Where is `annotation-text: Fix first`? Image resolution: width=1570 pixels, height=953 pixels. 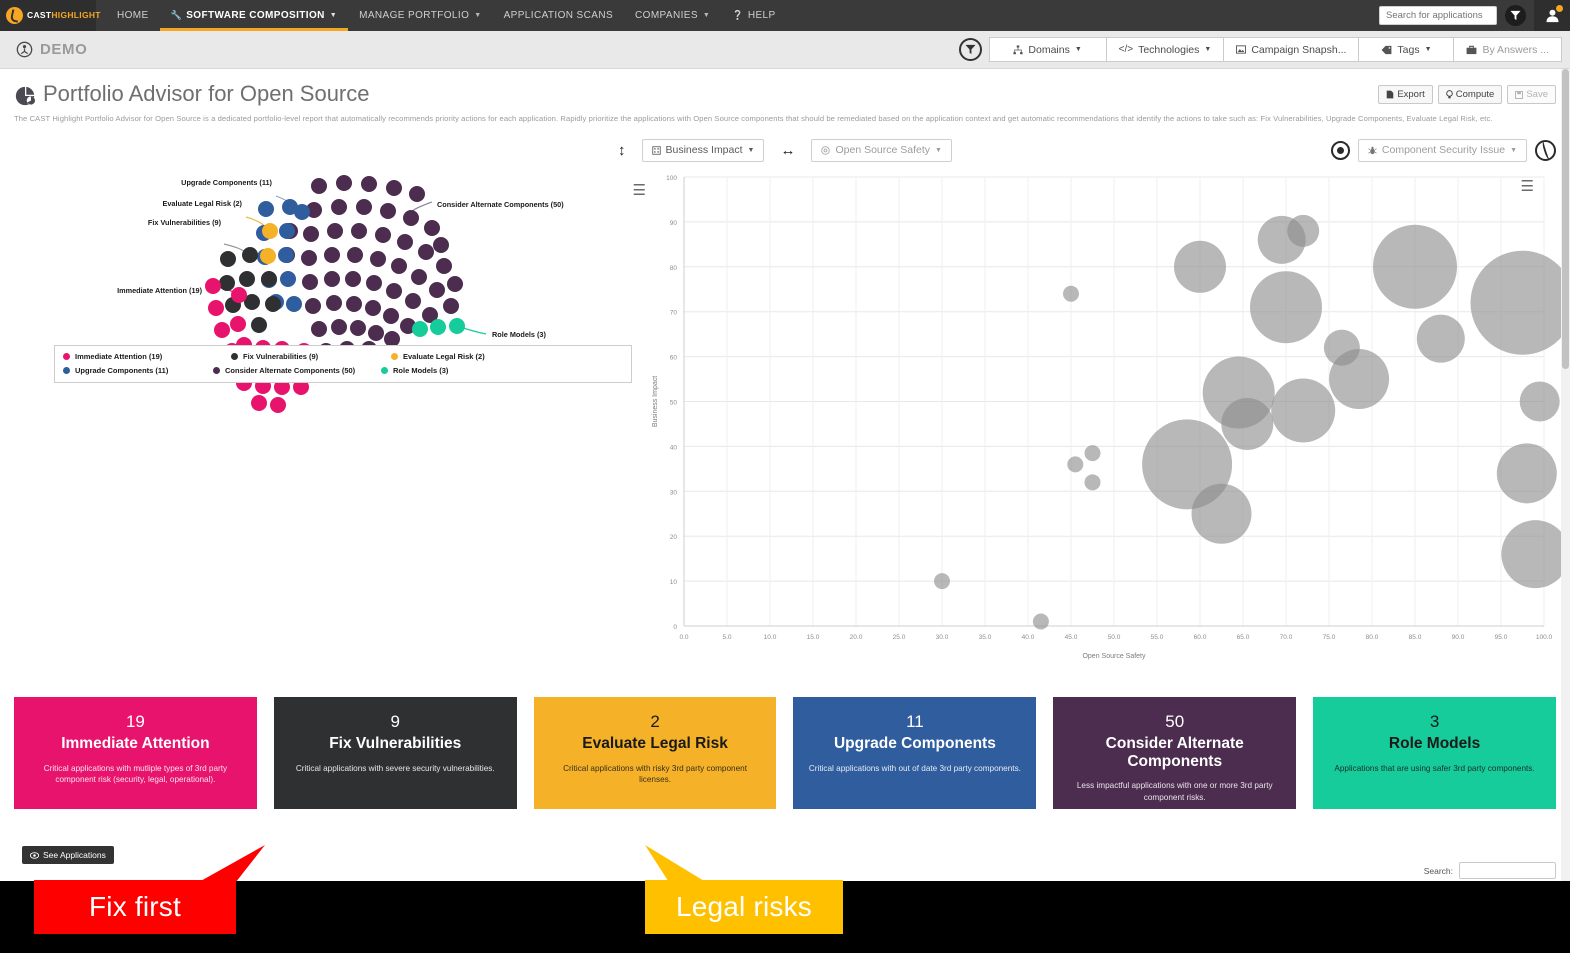
annotation-text: Fix first is located at coordinates (134, 906).